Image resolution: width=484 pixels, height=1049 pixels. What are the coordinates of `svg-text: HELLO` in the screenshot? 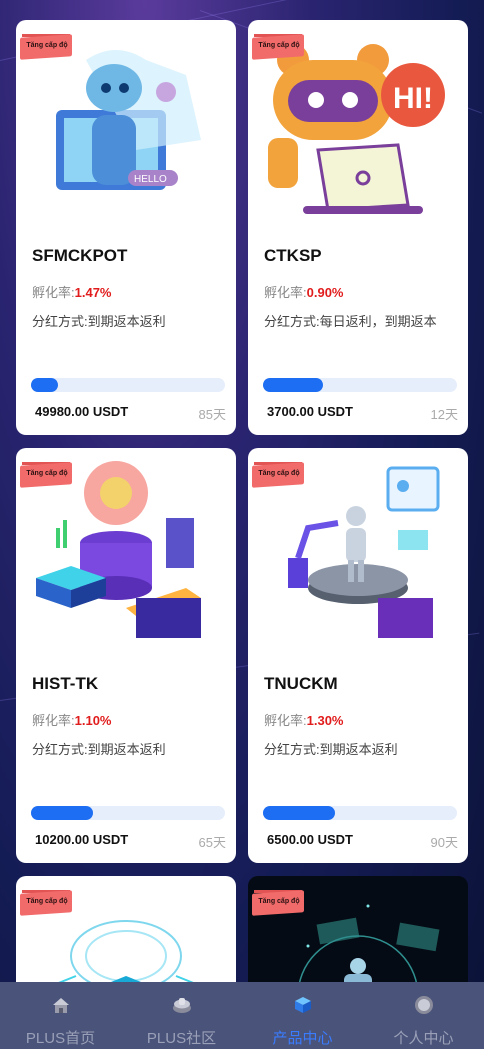 It's located at (150, 179).